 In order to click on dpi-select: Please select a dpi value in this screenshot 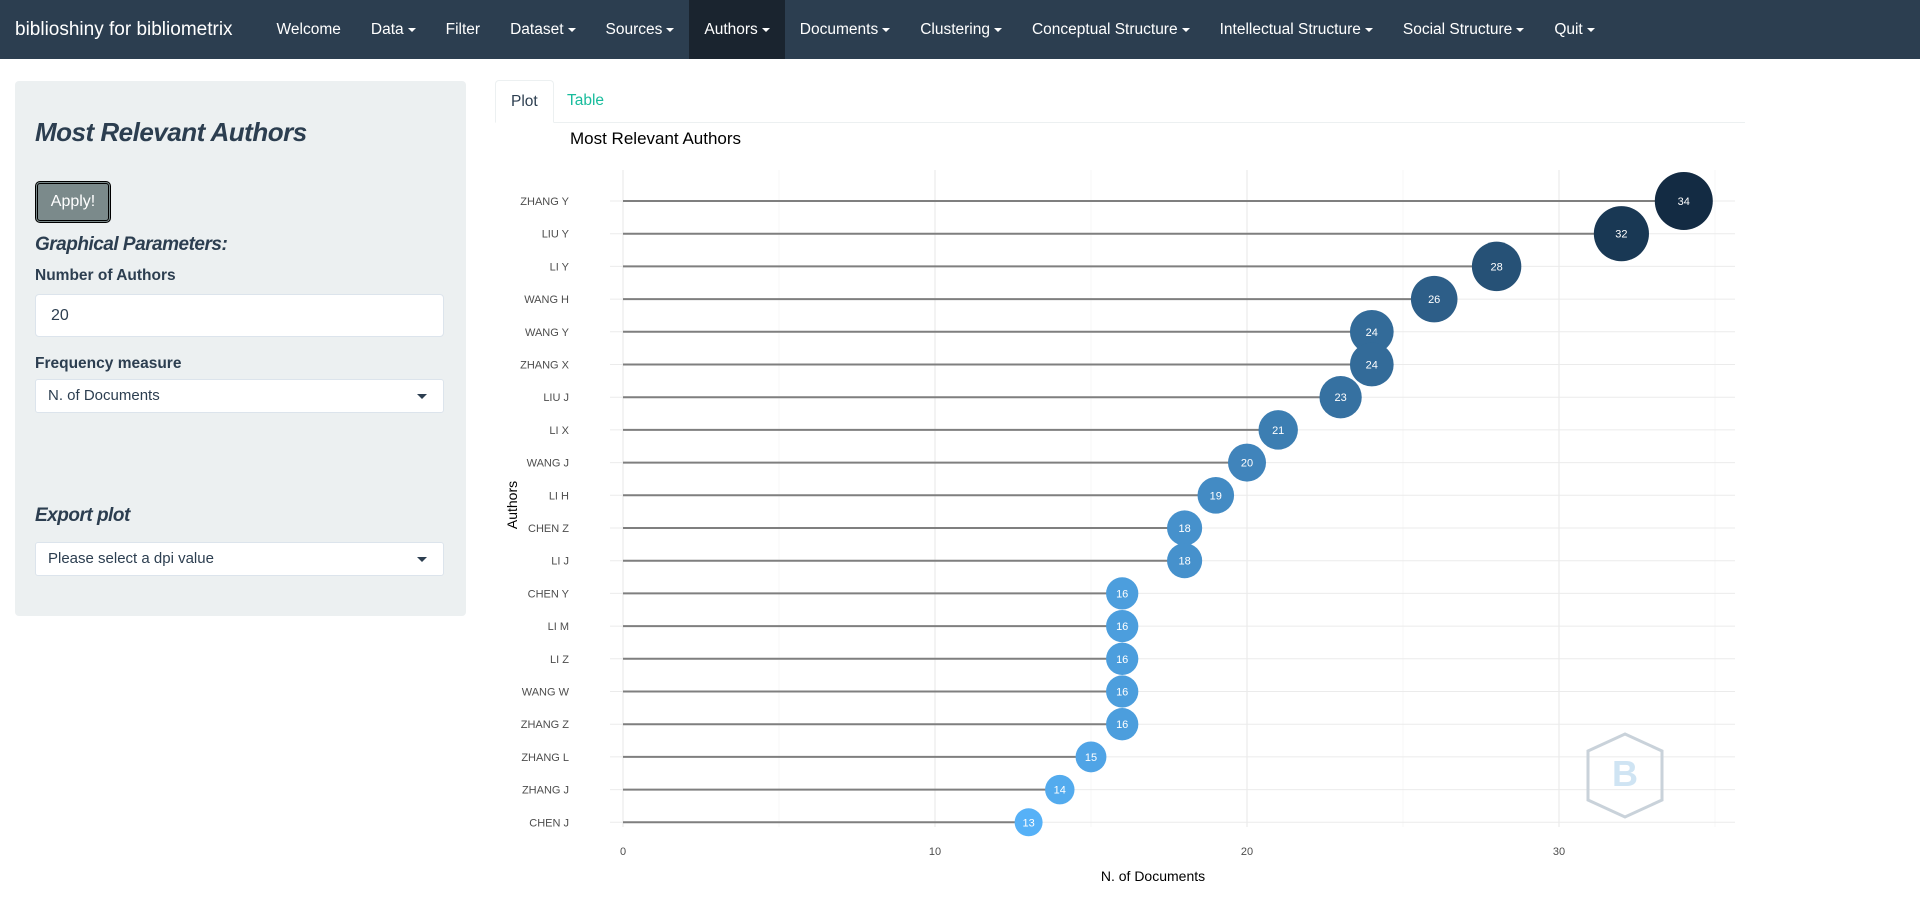, I will do `click(239, 559)`.